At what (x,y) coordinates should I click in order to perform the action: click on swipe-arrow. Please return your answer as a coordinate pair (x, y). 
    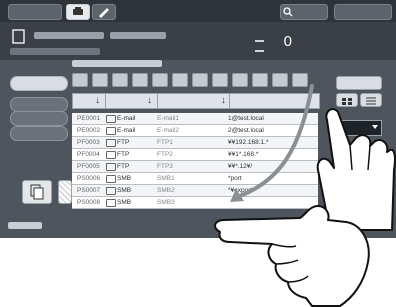
    Looking at the image, I should click on (276, 141).